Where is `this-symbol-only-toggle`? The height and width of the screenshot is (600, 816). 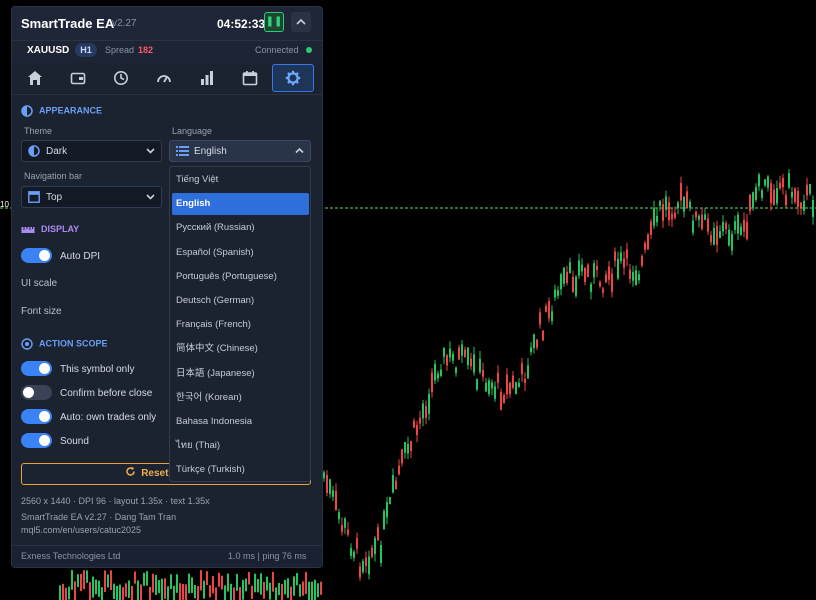 this-symbol-only-toggle is located at coordinates (36, 368).